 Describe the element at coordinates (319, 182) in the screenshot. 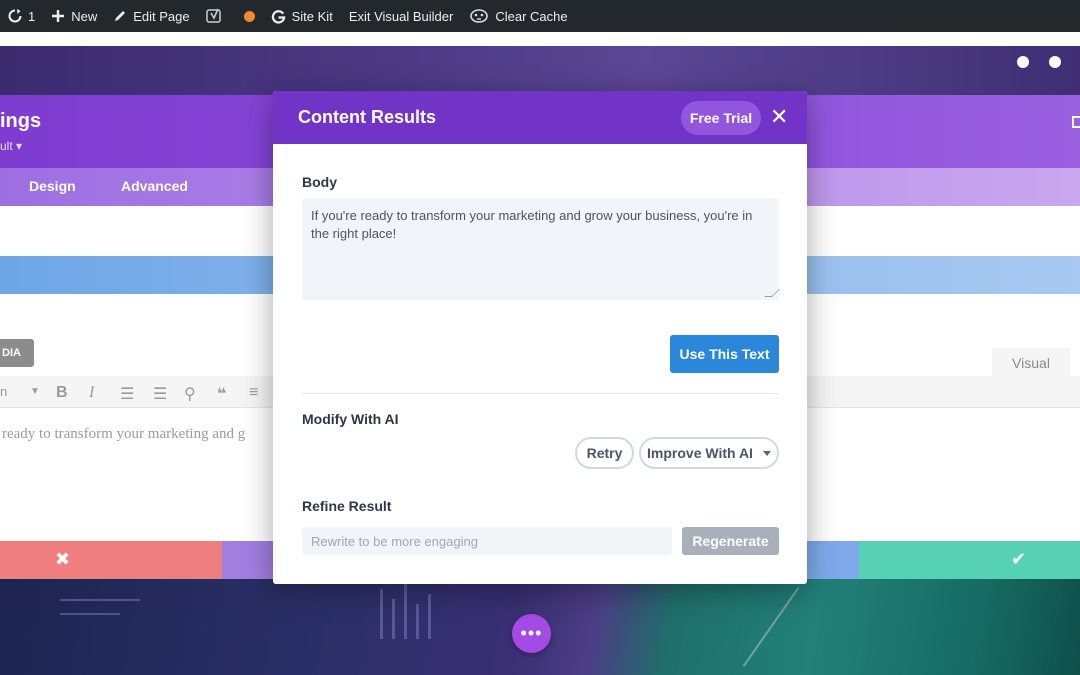

I see `body-label: Body` at that location.